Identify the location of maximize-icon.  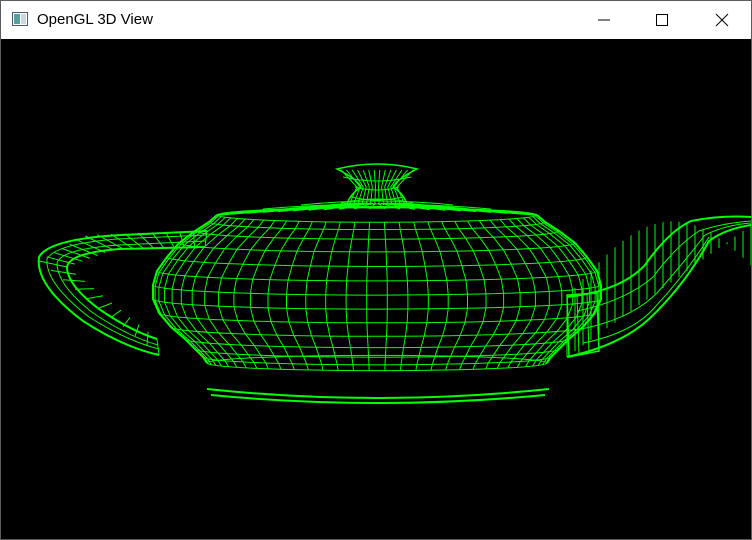
(662, 20).